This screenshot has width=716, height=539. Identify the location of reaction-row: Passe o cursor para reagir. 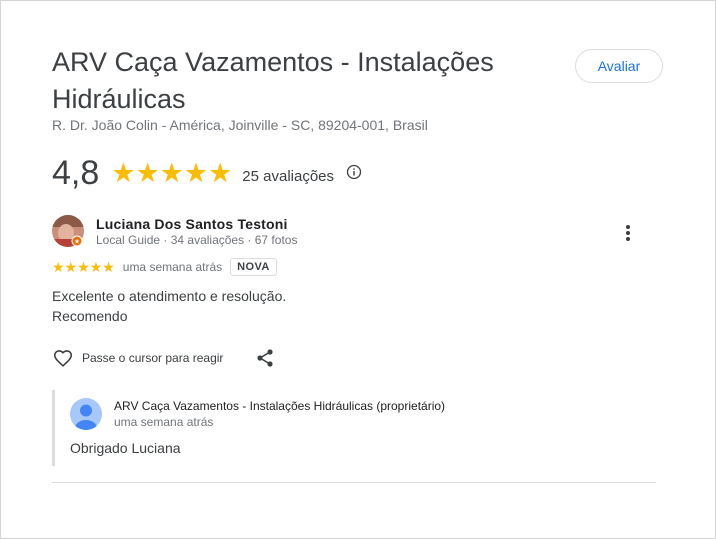
(163, 358).